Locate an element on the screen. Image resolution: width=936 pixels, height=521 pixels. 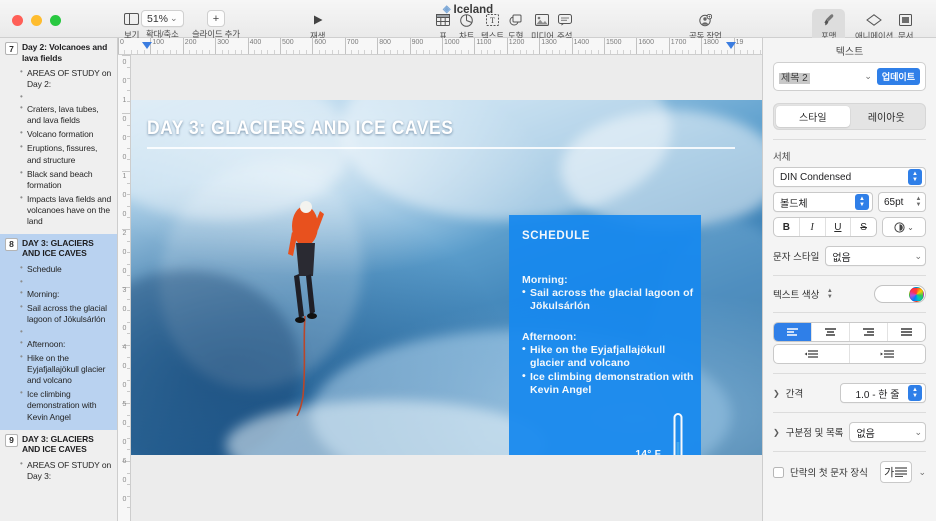
tab-style: 스타일 is located at coordinates (813, 116).